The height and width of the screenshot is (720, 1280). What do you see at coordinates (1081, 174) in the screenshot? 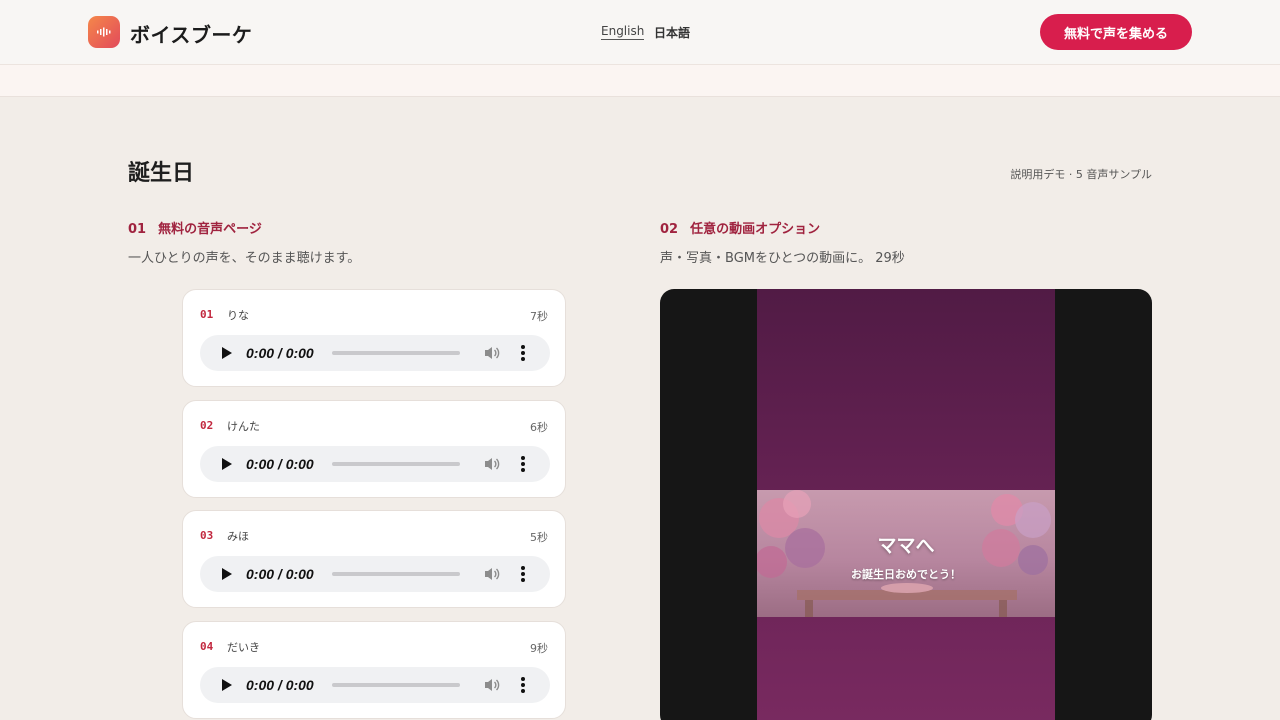
I see `page-meta: 説明用デモ · 5 音声サンプル` at bounding box center [1081, 174].